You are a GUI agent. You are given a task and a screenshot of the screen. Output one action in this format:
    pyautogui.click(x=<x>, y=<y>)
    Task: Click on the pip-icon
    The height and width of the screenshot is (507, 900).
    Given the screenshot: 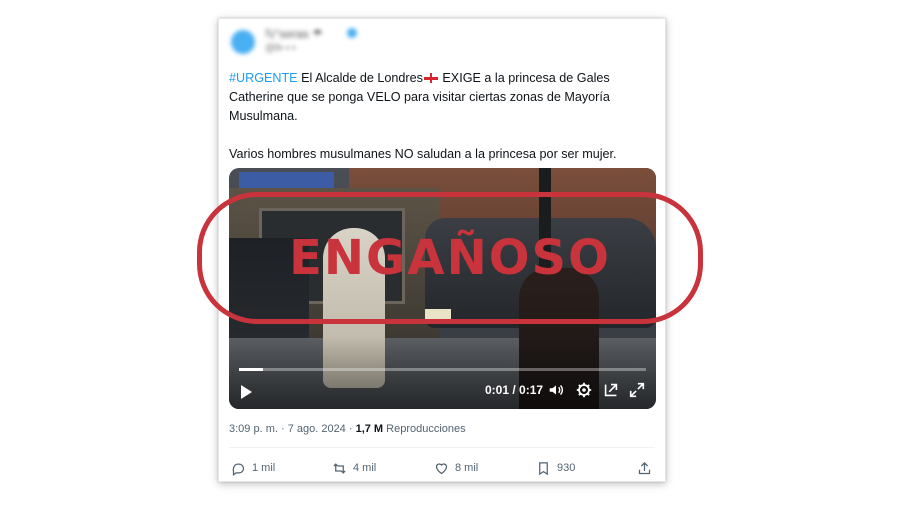 What is the action you would take?
    pyautogui.click(x=611, y=391)
    